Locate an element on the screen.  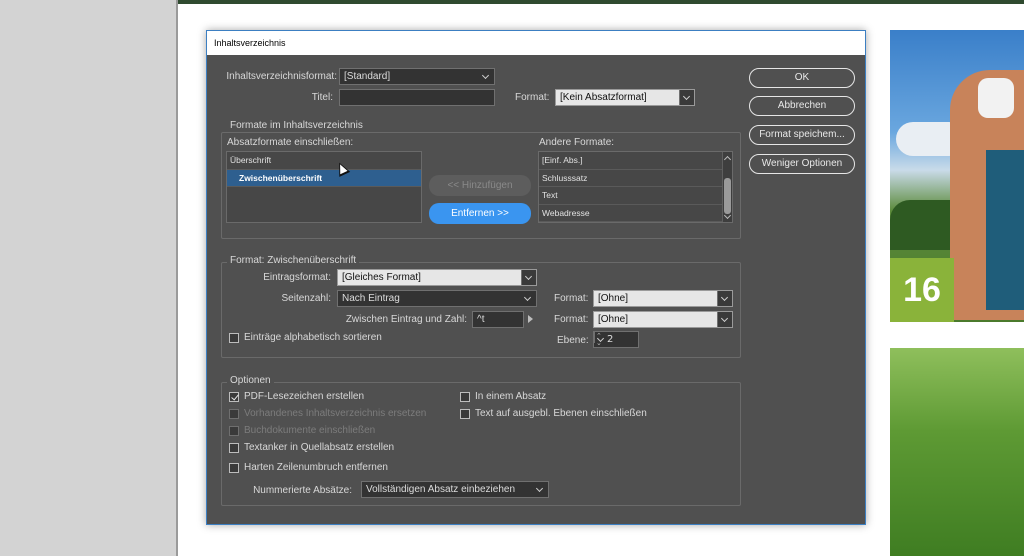
included-formats-list: Überschrift Zwischenüberschrift is located at coordinates (324, 187).